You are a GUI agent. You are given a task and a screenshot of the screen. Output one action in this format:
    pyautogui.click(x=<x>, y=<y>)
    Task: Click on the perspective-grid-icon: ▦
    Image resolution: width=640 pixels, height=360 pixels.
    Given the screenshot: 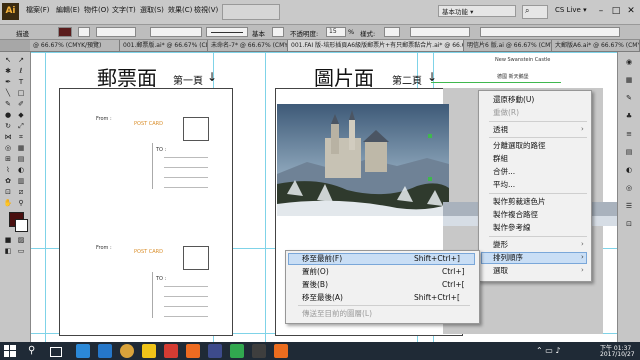 What is the action you would take?
    pyautogui.click(x=21, y=148)
    